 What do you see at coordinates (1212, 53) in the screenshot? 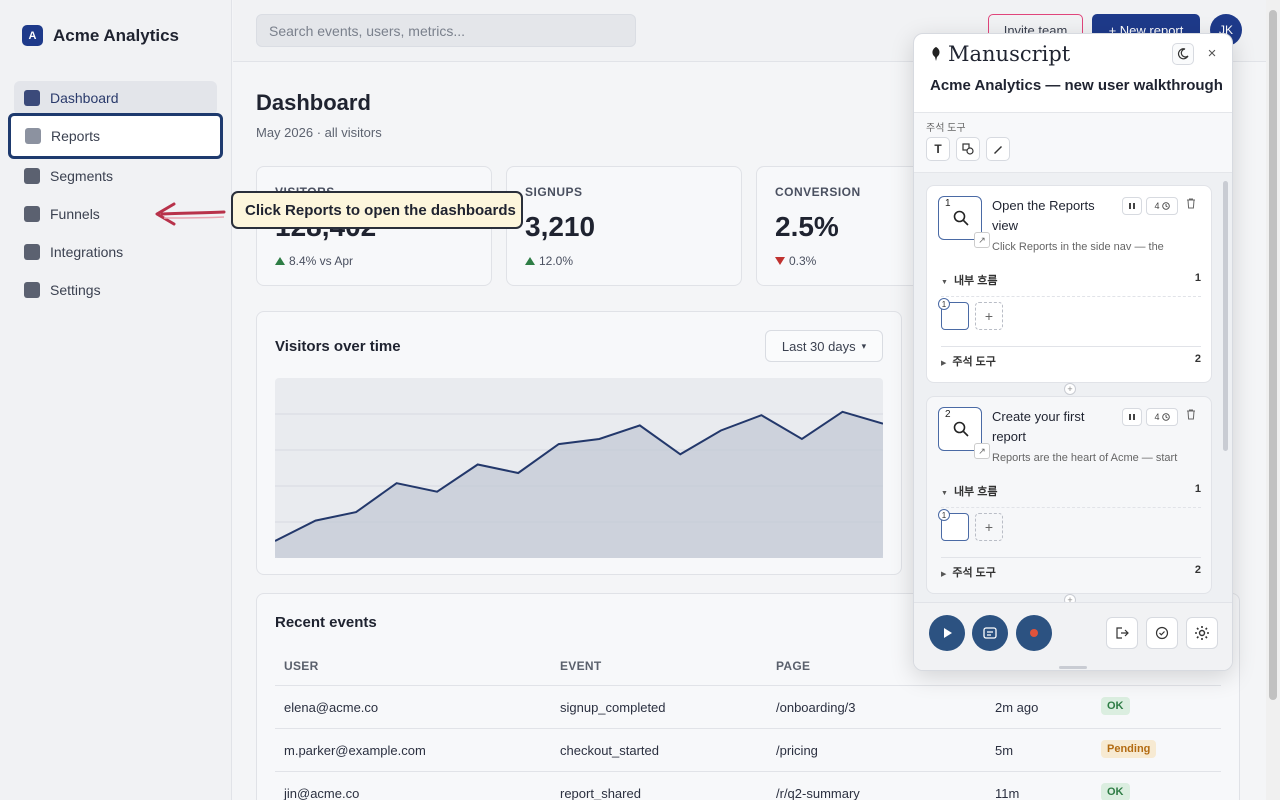
I see `close-icon: ×` at bounding box center [1212, 53].